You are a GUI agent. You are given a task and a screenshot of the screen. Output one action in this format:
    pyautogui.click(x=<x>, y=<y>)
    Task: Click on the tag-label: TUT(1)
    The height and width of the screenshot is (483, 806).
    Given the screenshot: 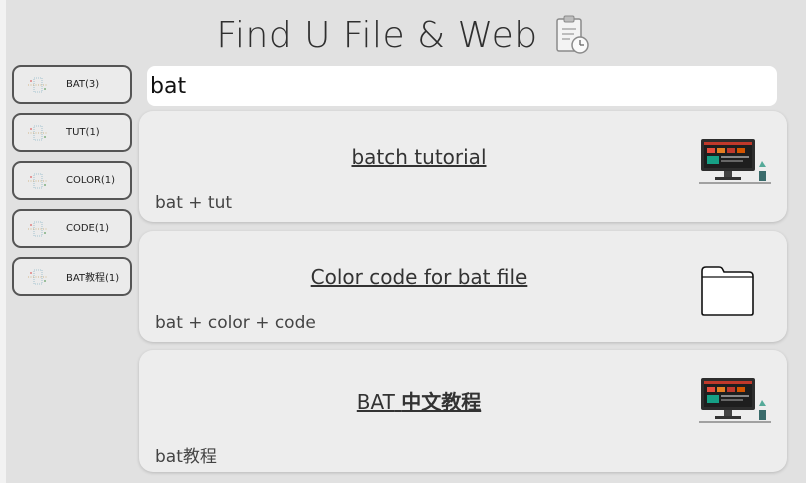 What is the action you would take?
    pyautogui.click(x=83, y=132)
    